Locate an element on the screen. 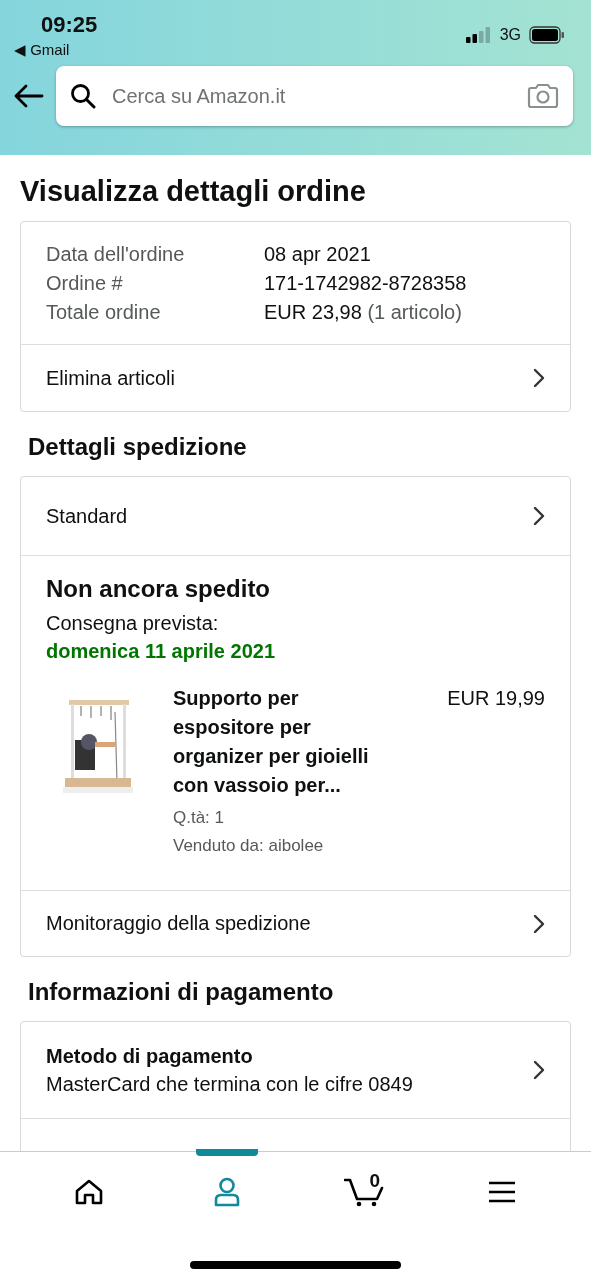 Image resolution: width=591 pixels, height=1280 pixels. delivery-label: Consegna prevista: is located at coordinates (133, 623).